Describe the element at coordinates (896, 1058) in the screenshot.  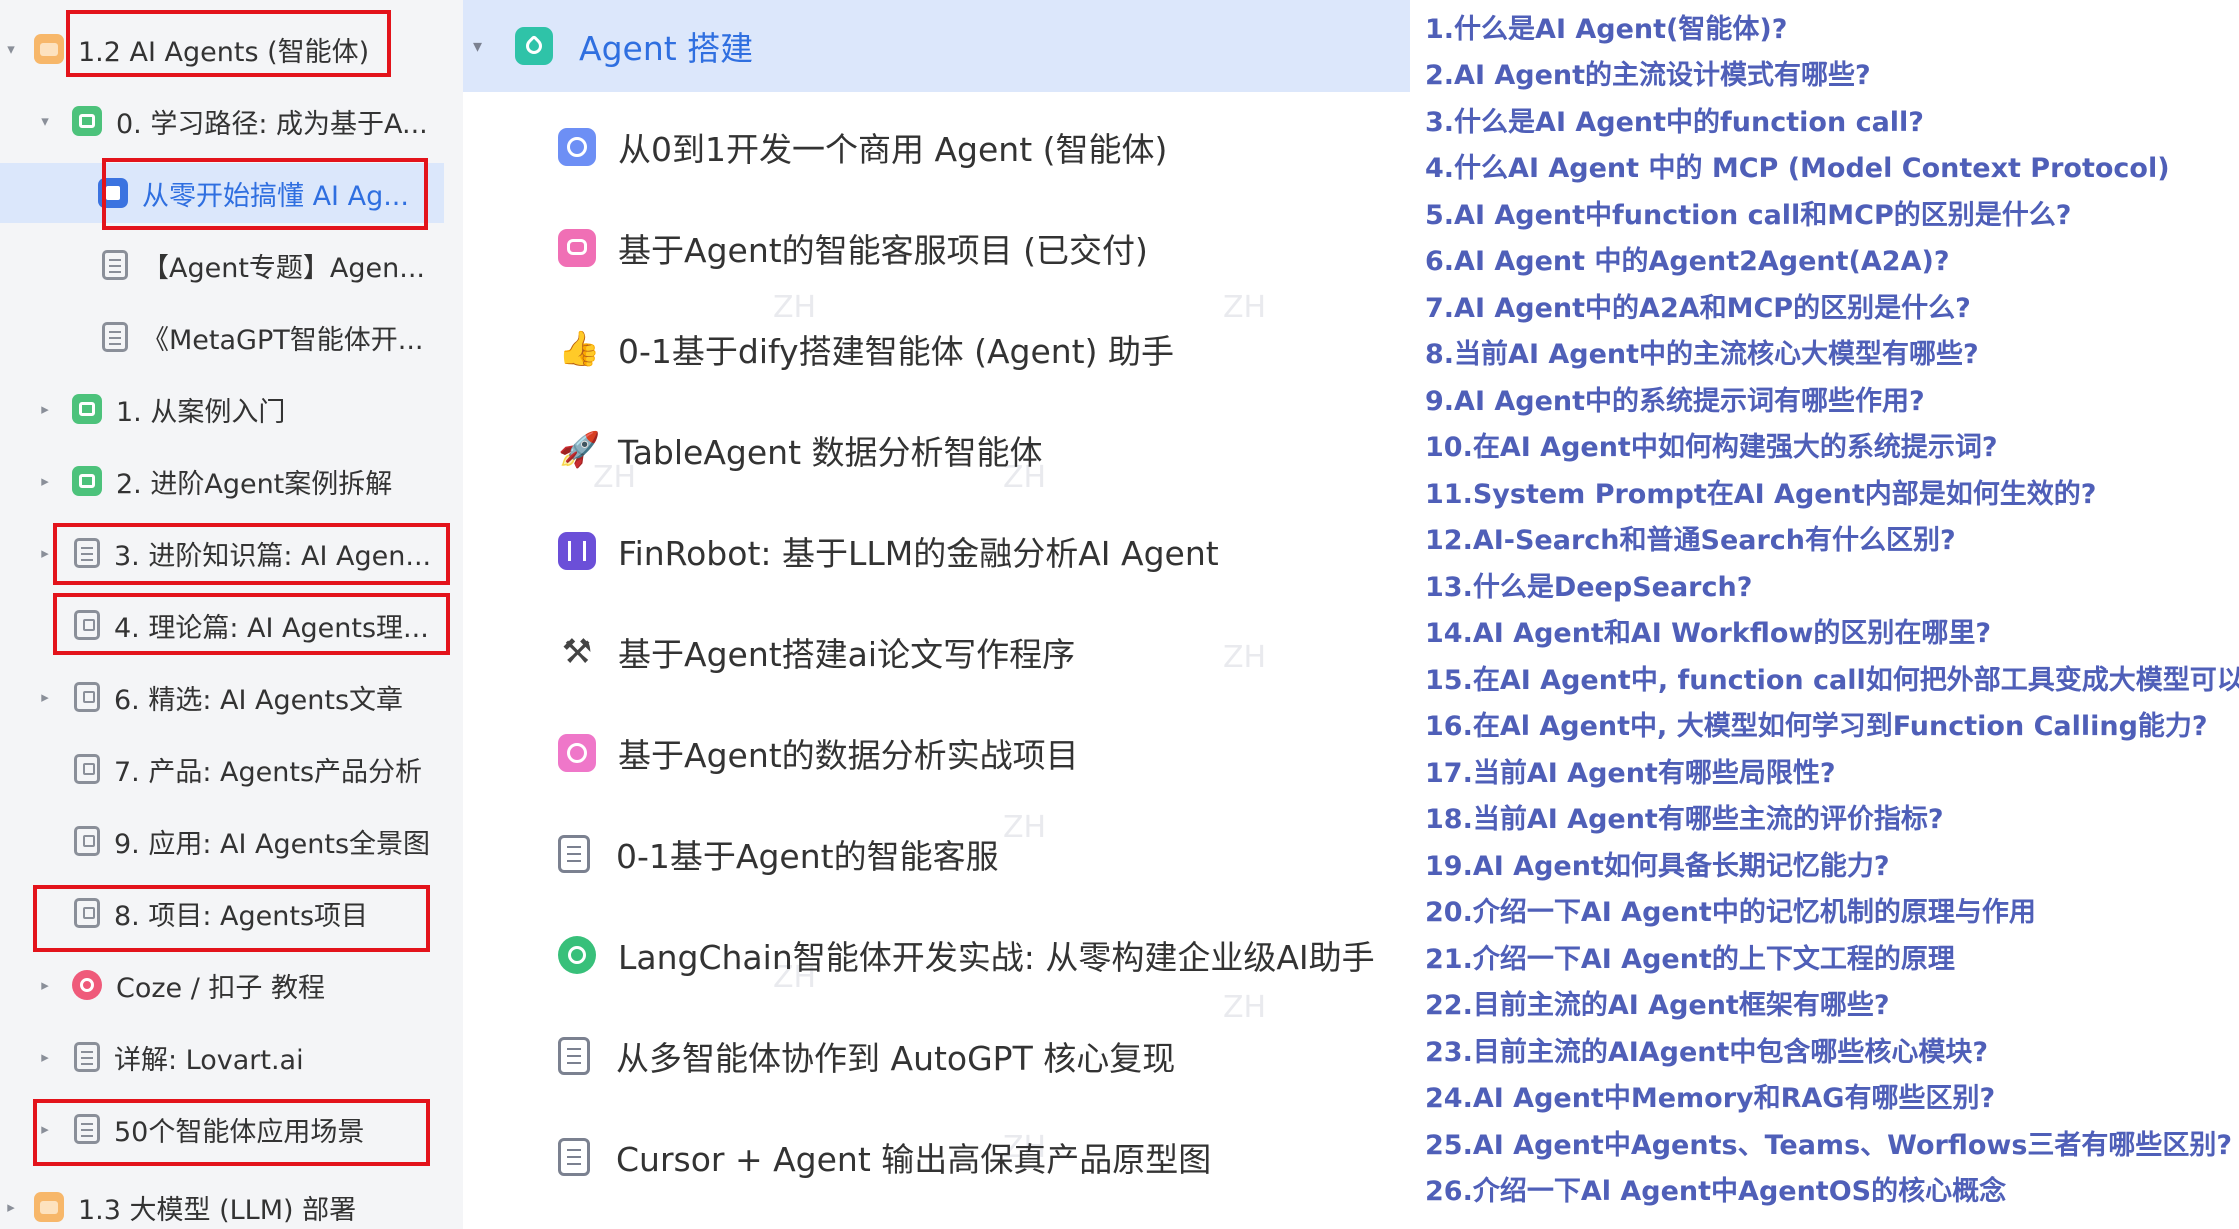
I see `list-item-label: 从多智能体协作到 AutoGPT 核心复现` at that location.